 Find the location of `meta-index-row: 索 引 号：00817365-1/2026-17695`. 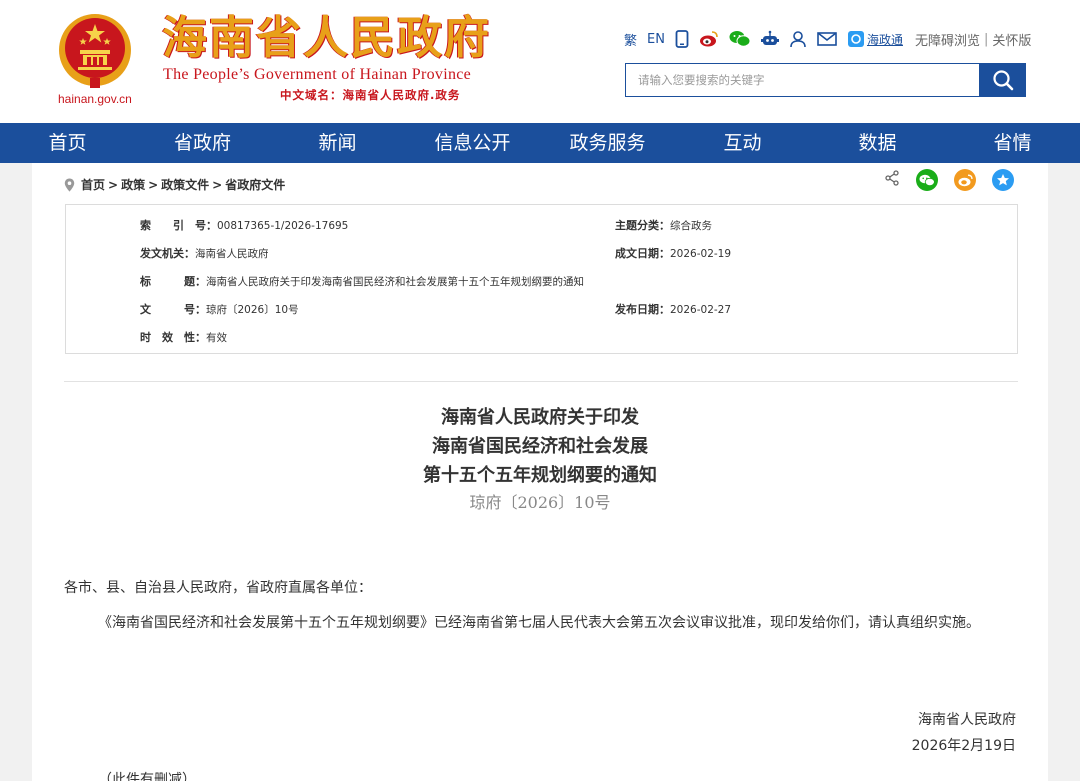

meta-index-row: 索 引 号：00817365-1/2026-17695 is located at coordinates (244, 225).